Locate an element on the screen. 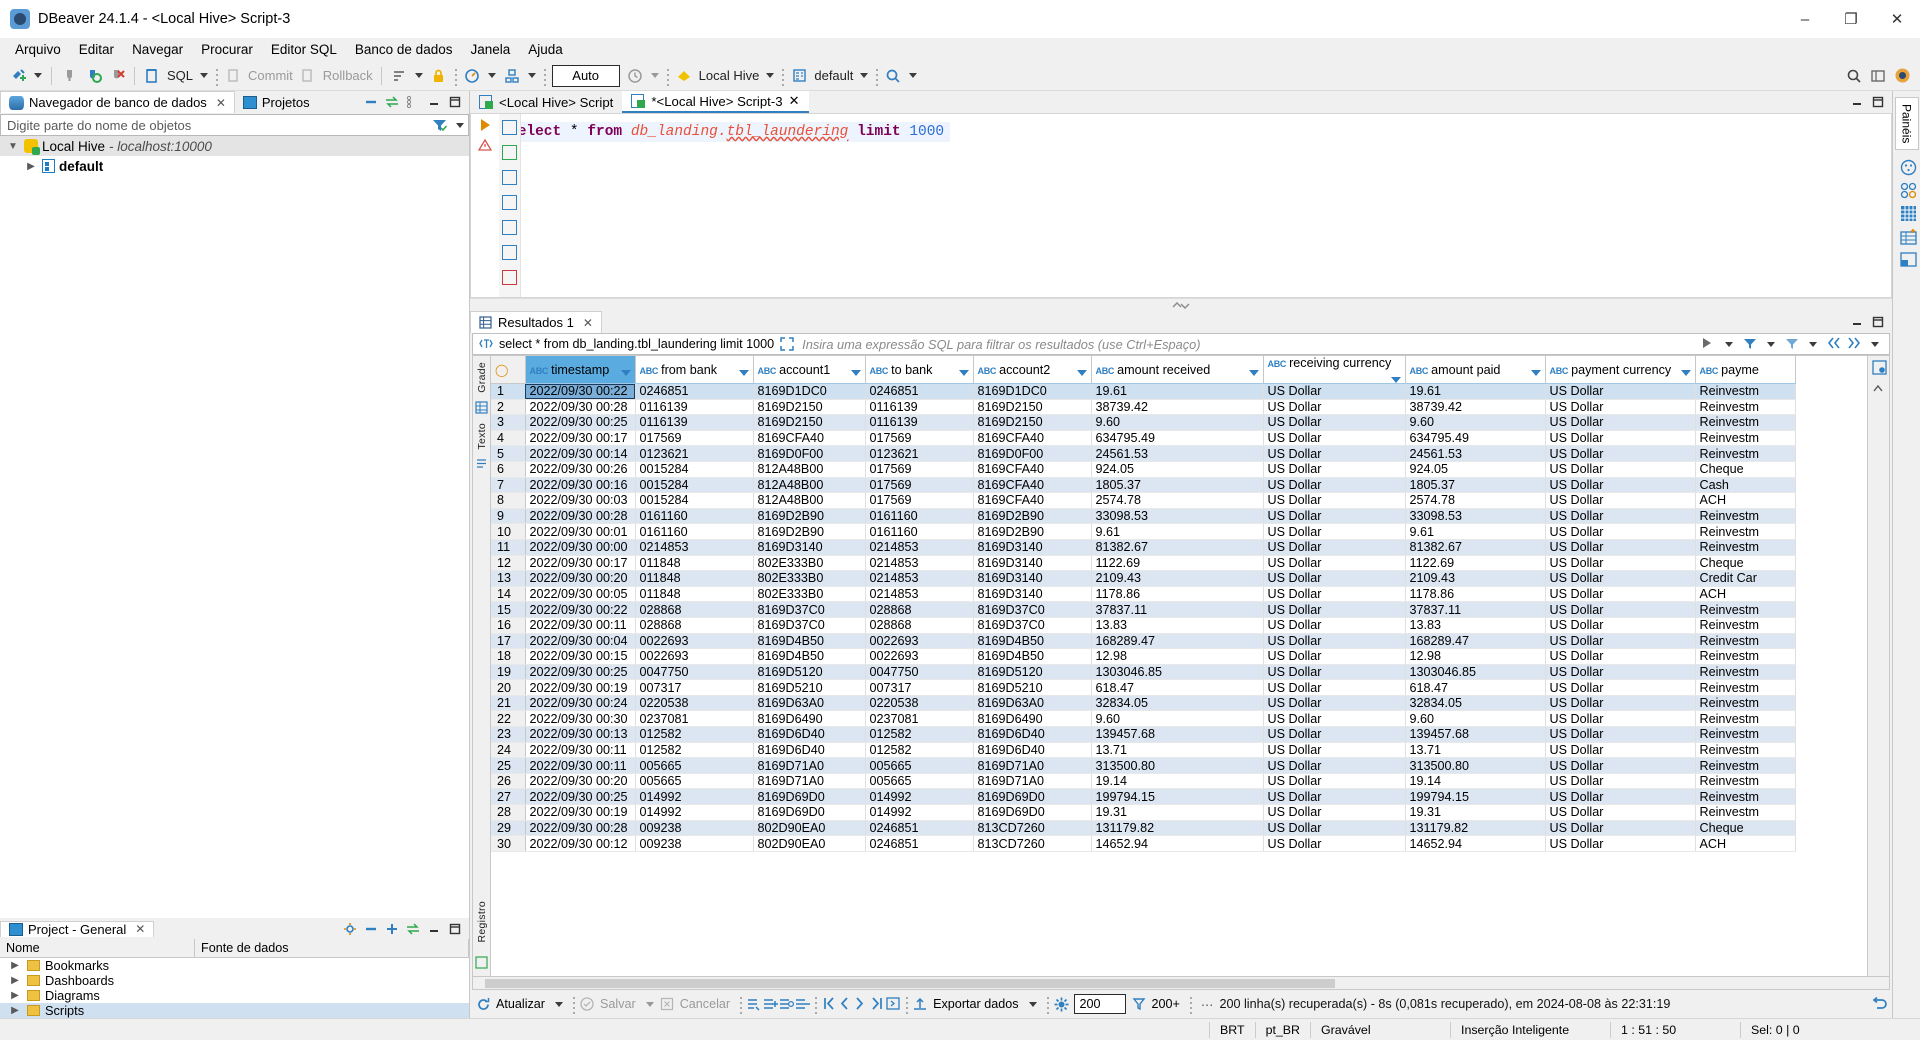  scrollbar-thumb is located at coordinates (910, 983).